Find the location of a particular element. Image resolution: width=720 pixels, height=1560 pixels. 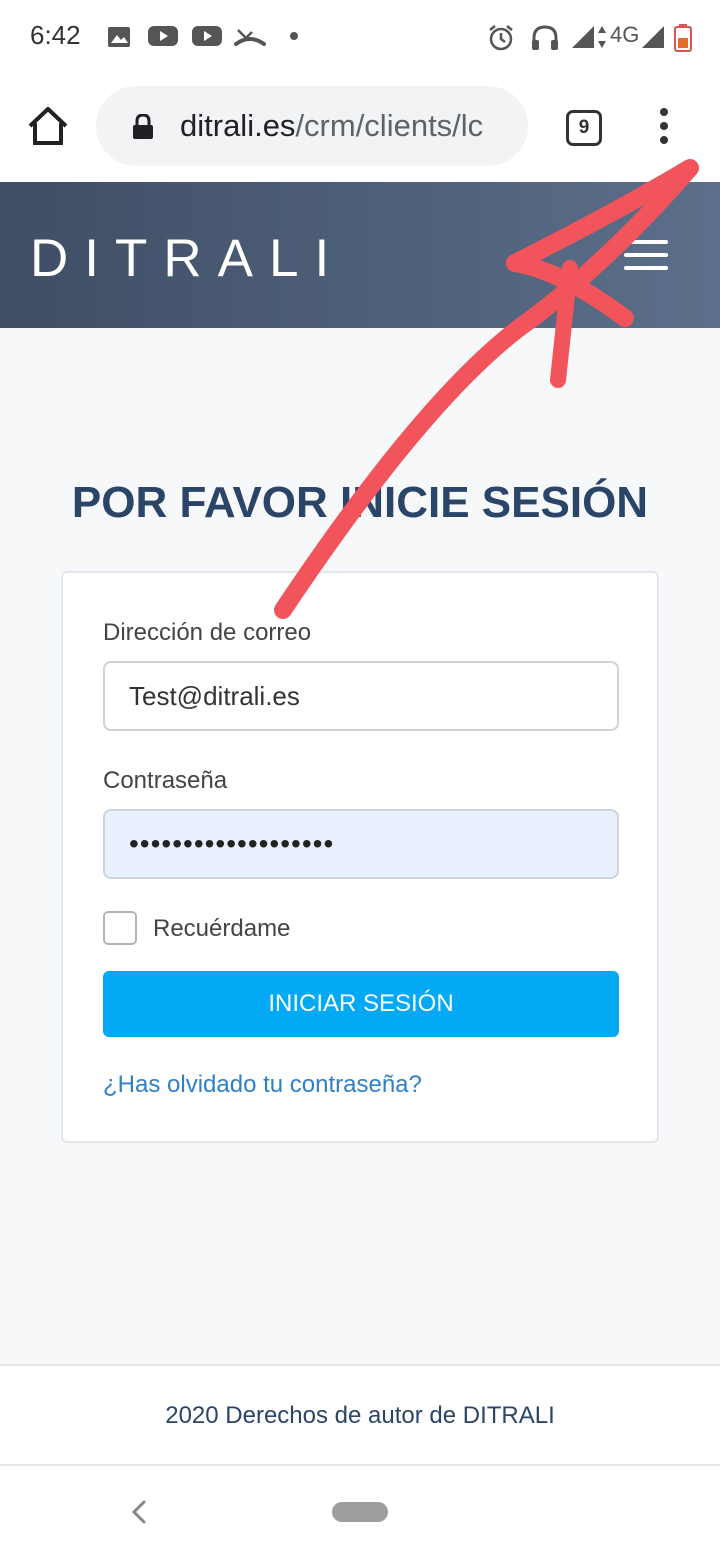

data-arrows-icon is located at coordinates (602, 37).